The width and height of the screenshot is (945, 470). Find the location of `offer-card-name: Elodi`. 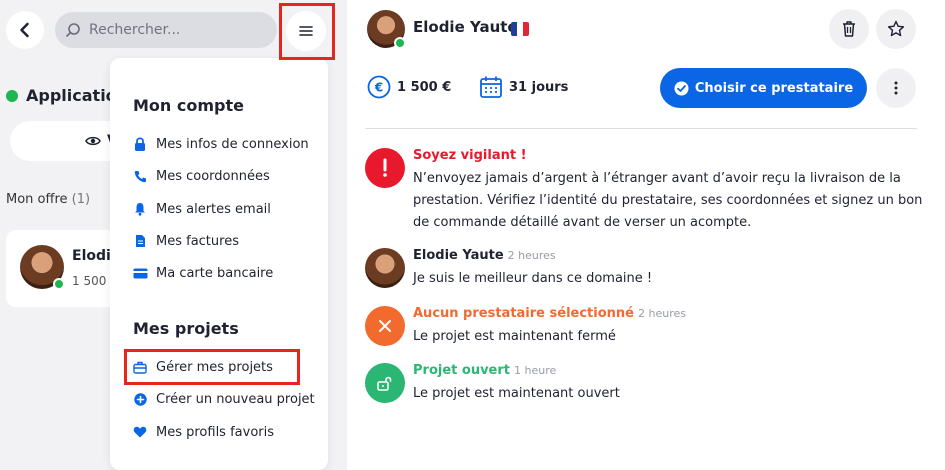

offer-card-name: Elodi is located at coordinates (91, 256).